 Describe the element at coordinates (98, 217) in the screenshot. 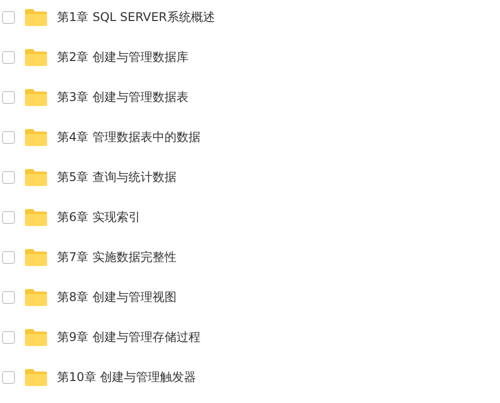

I see `folder-name: 第6章 实现索引` at that location.